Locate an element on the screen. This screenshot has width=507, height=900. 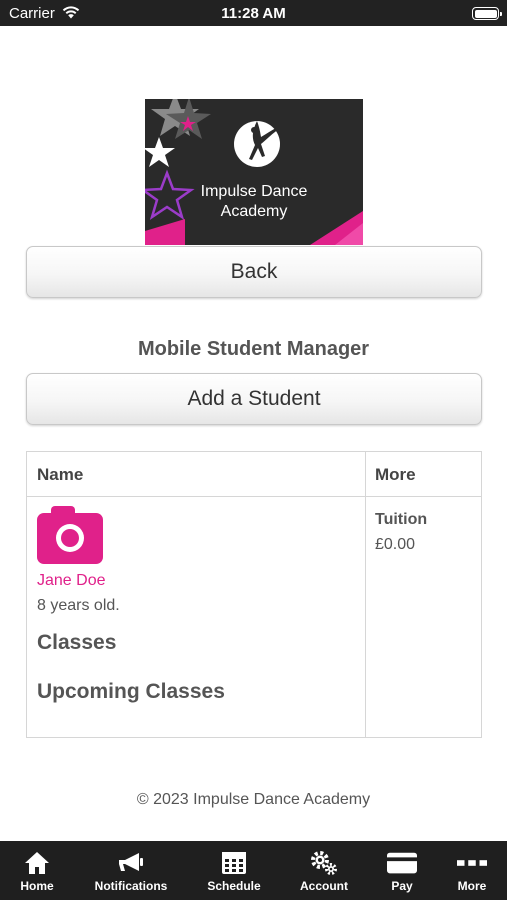
tab-more: More is located at coordinates (472, 870).